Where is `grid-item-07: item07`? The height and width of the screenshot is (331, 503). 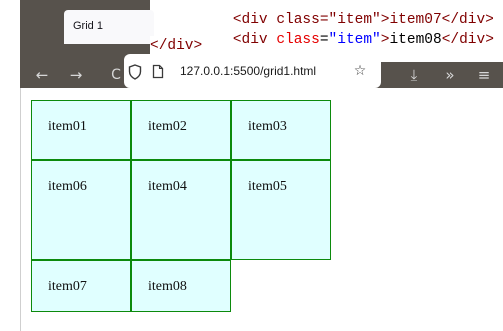 grid-item-07: item07 is located at coordinates (81, 286).